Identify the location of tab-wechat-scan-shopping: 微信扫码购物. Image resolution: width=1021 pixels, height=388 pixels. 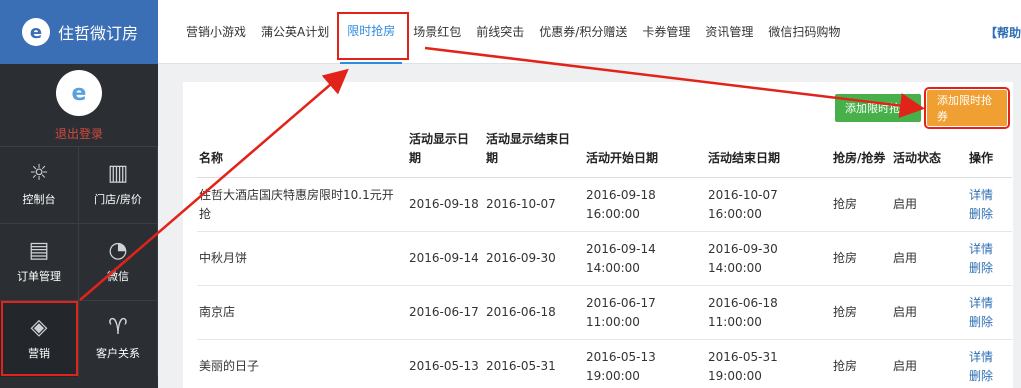
(804, 32).